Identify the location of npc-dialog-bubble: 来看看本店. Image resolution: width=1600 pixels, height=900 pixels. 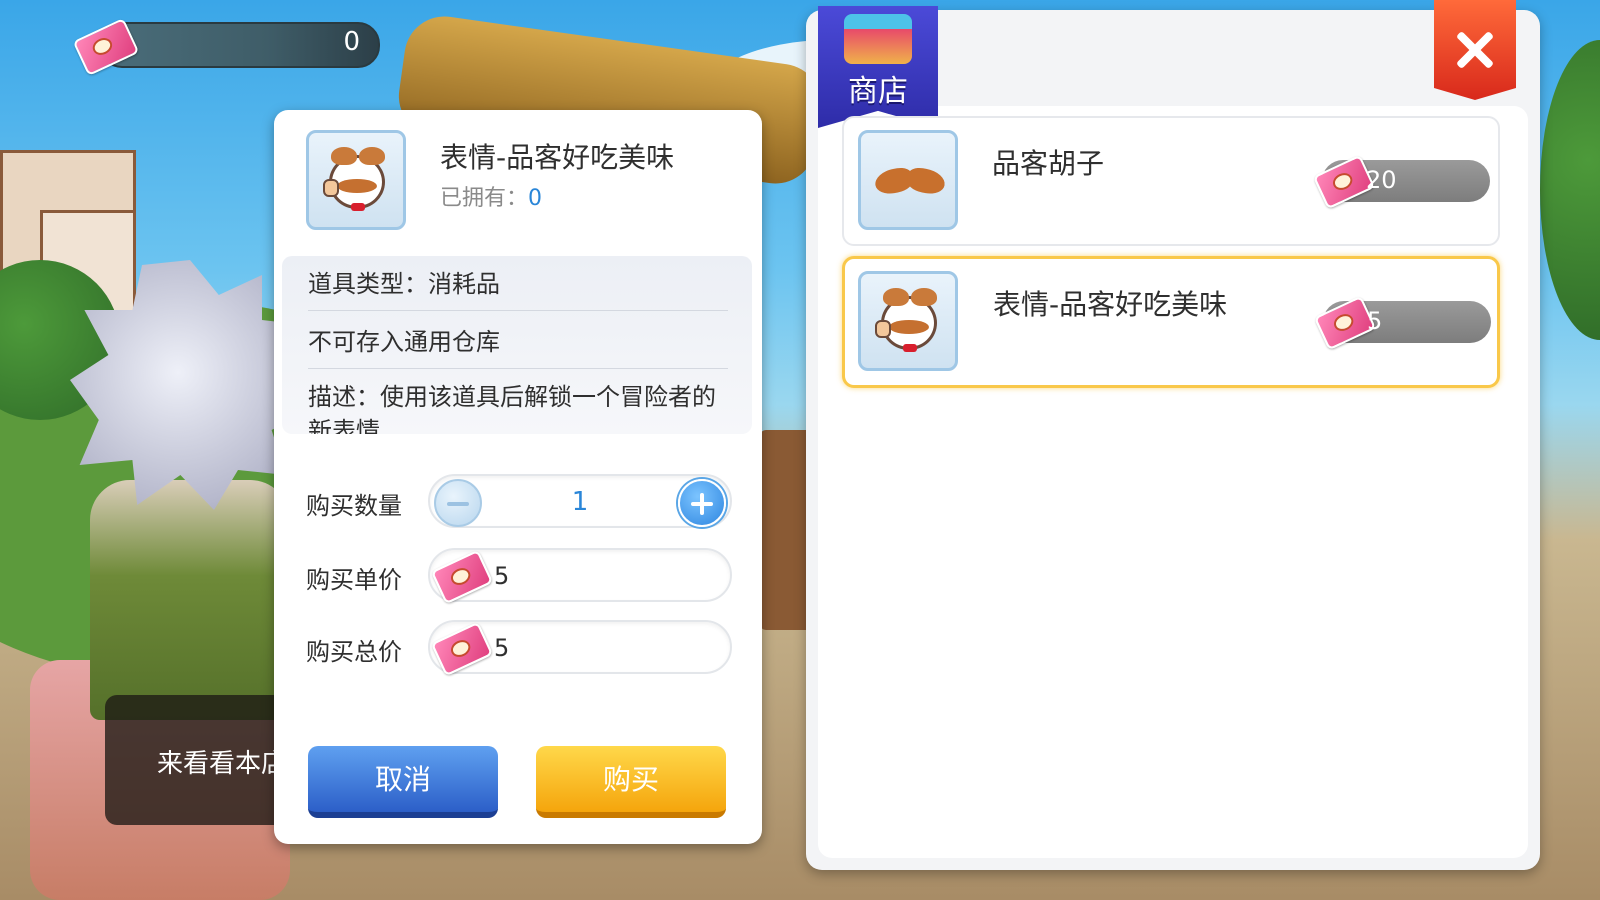
(200, 760).